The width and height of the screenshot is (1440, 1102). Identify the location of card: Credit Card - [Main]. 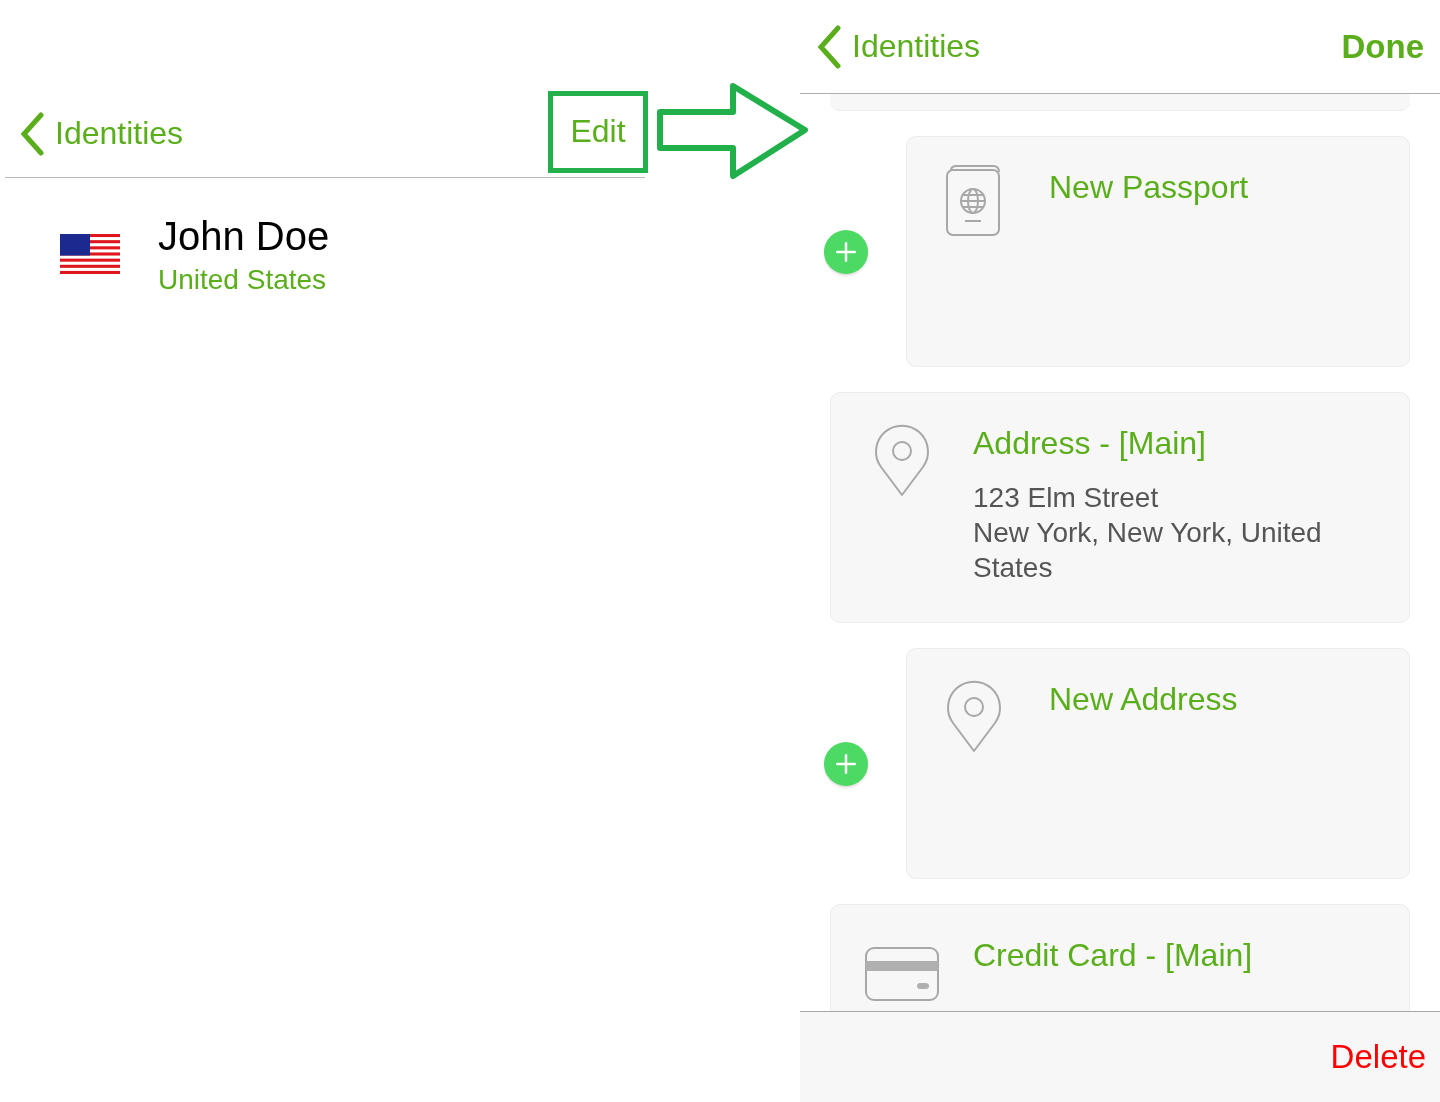
(1120, 957).